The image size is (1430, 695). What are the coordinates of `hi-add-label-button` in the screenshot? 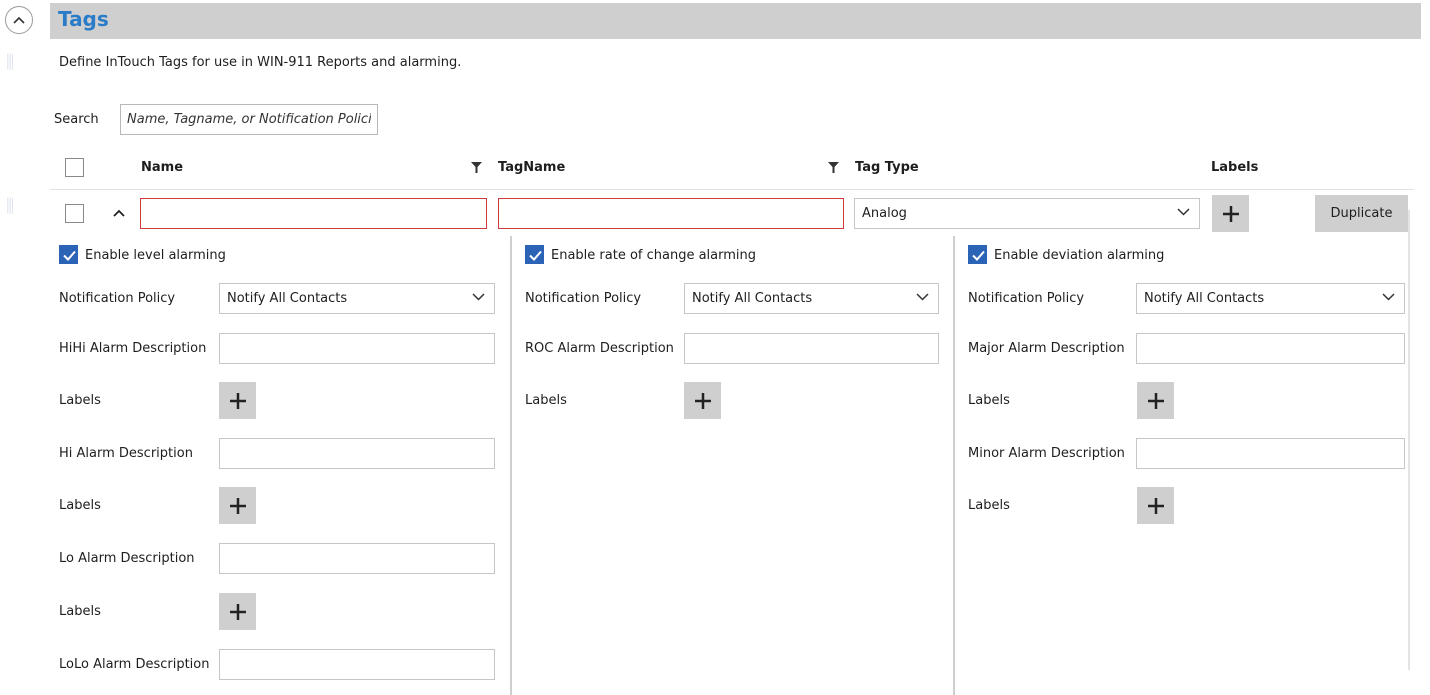 It's located at (237, 505).